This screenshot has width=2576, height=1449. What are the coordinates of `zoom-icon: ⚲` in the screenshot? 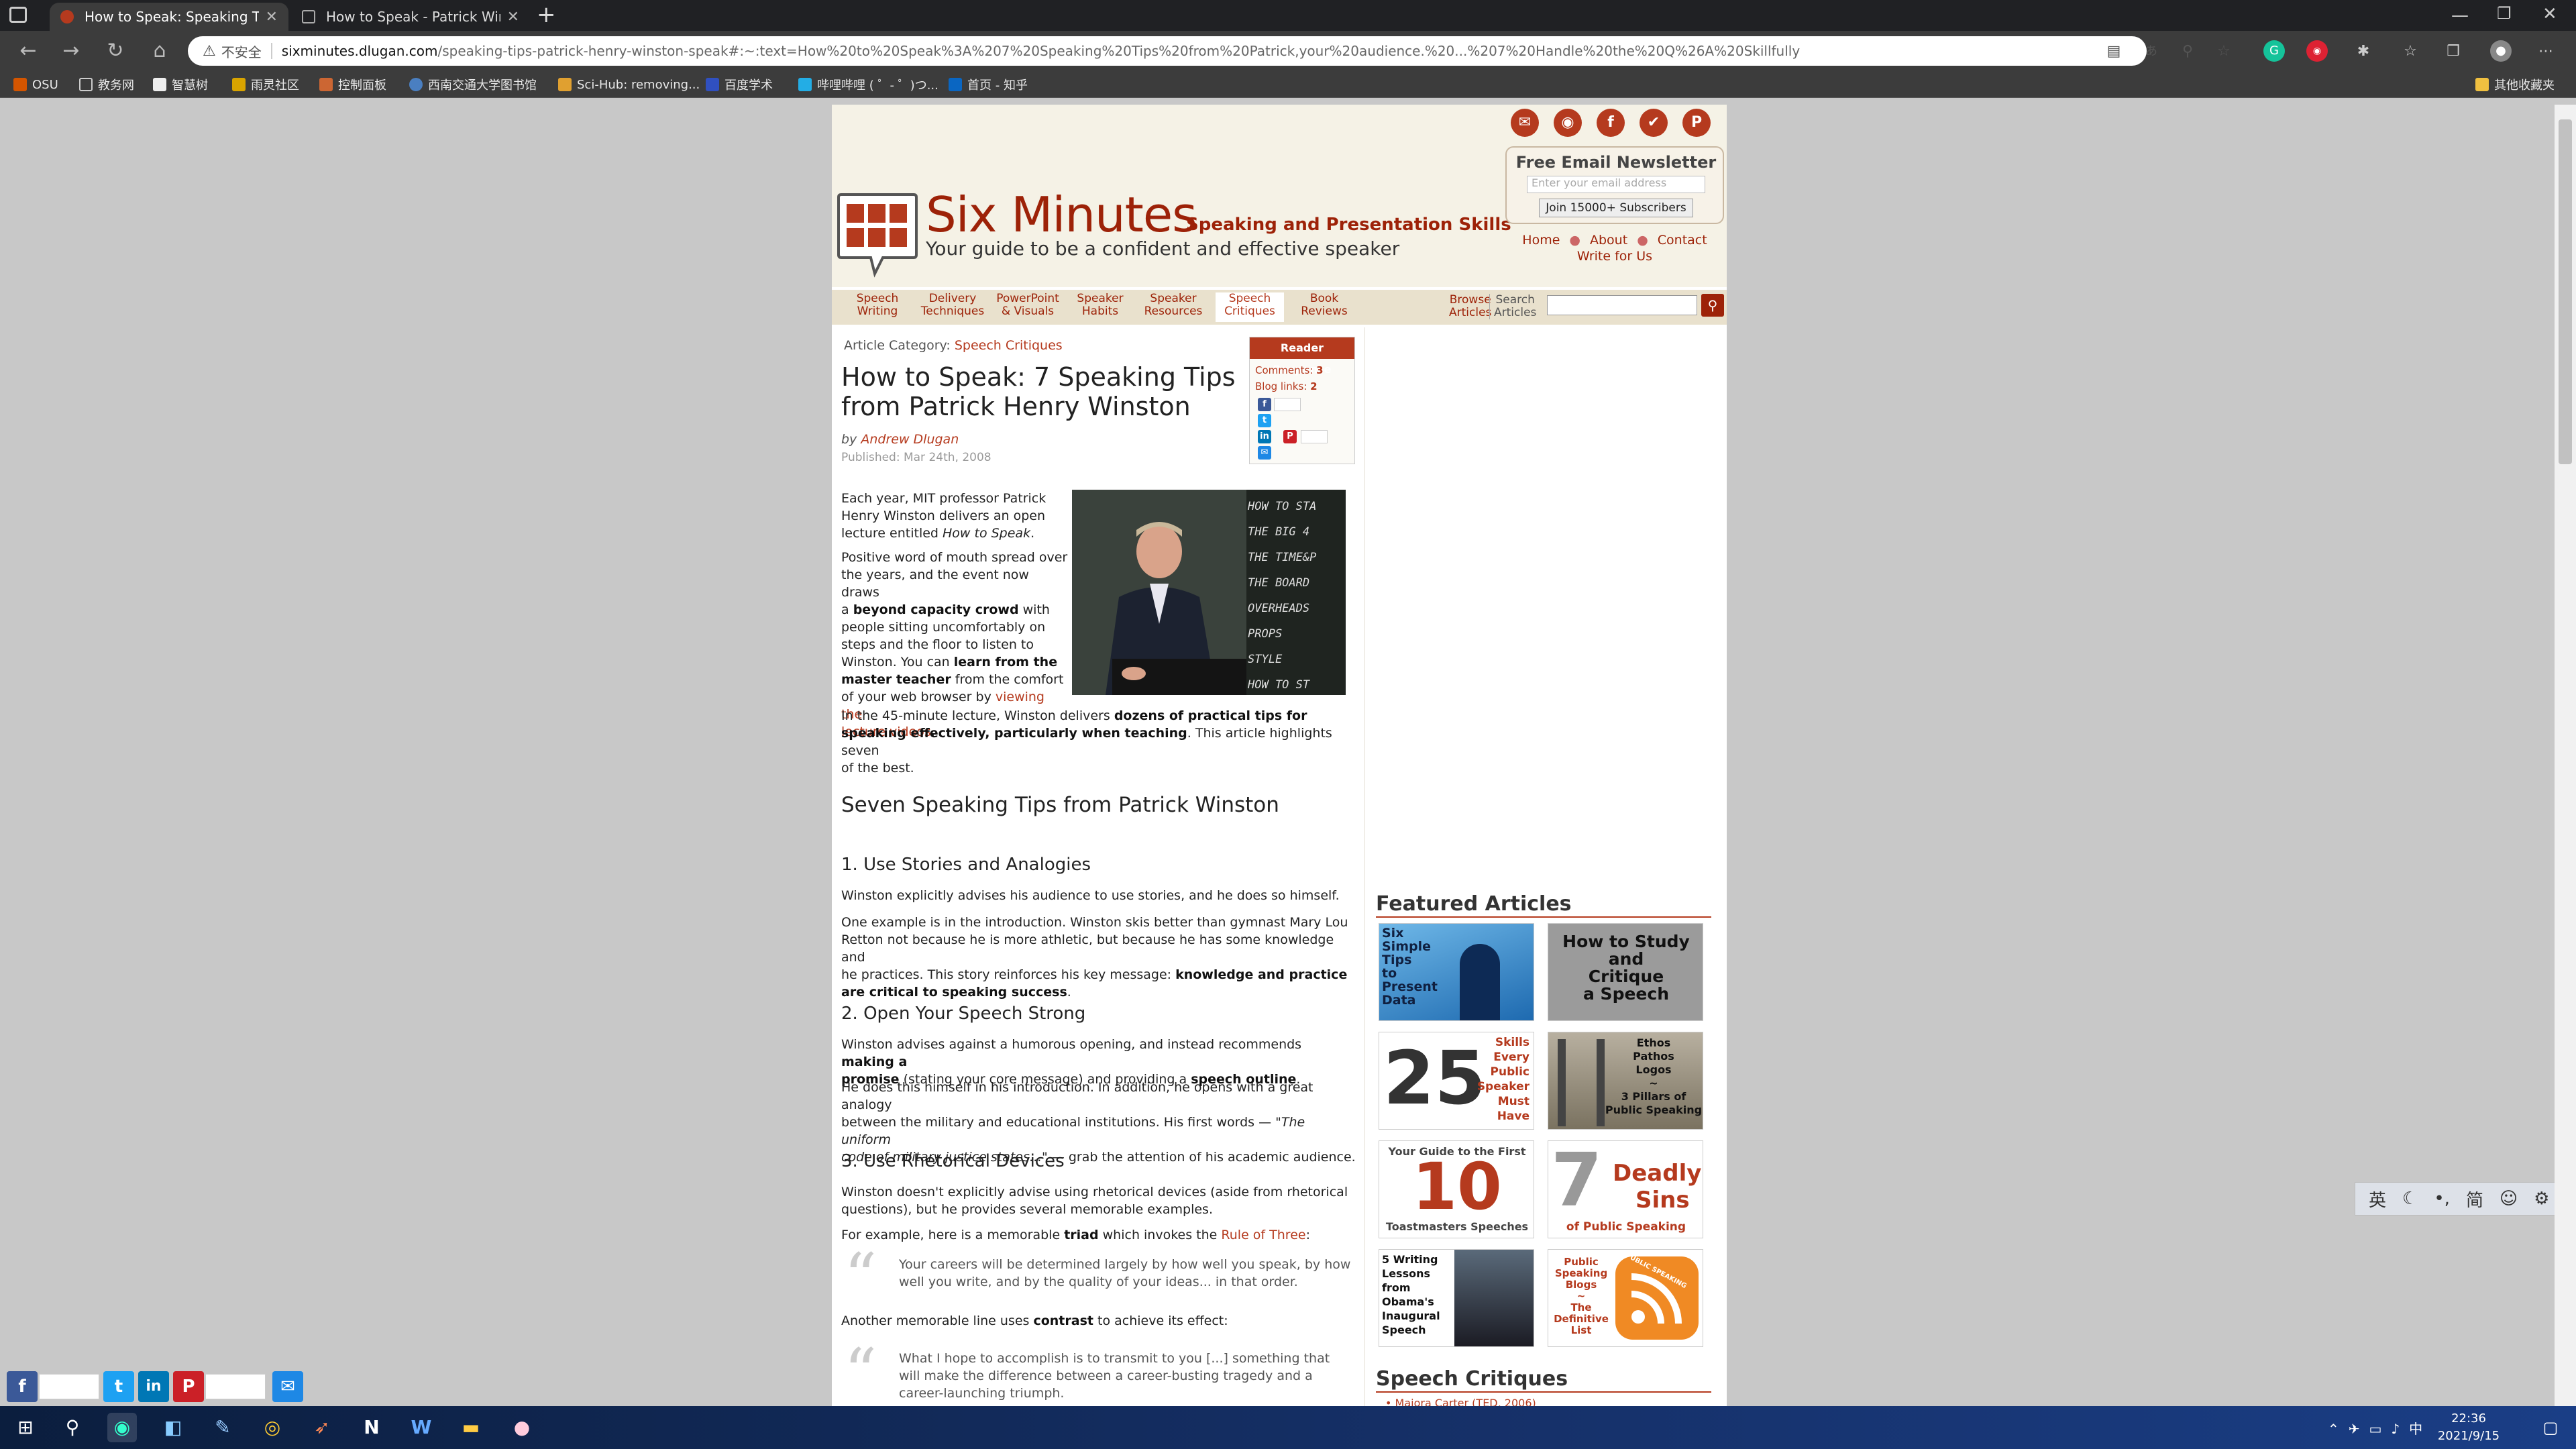 It's located at (2188, 52).